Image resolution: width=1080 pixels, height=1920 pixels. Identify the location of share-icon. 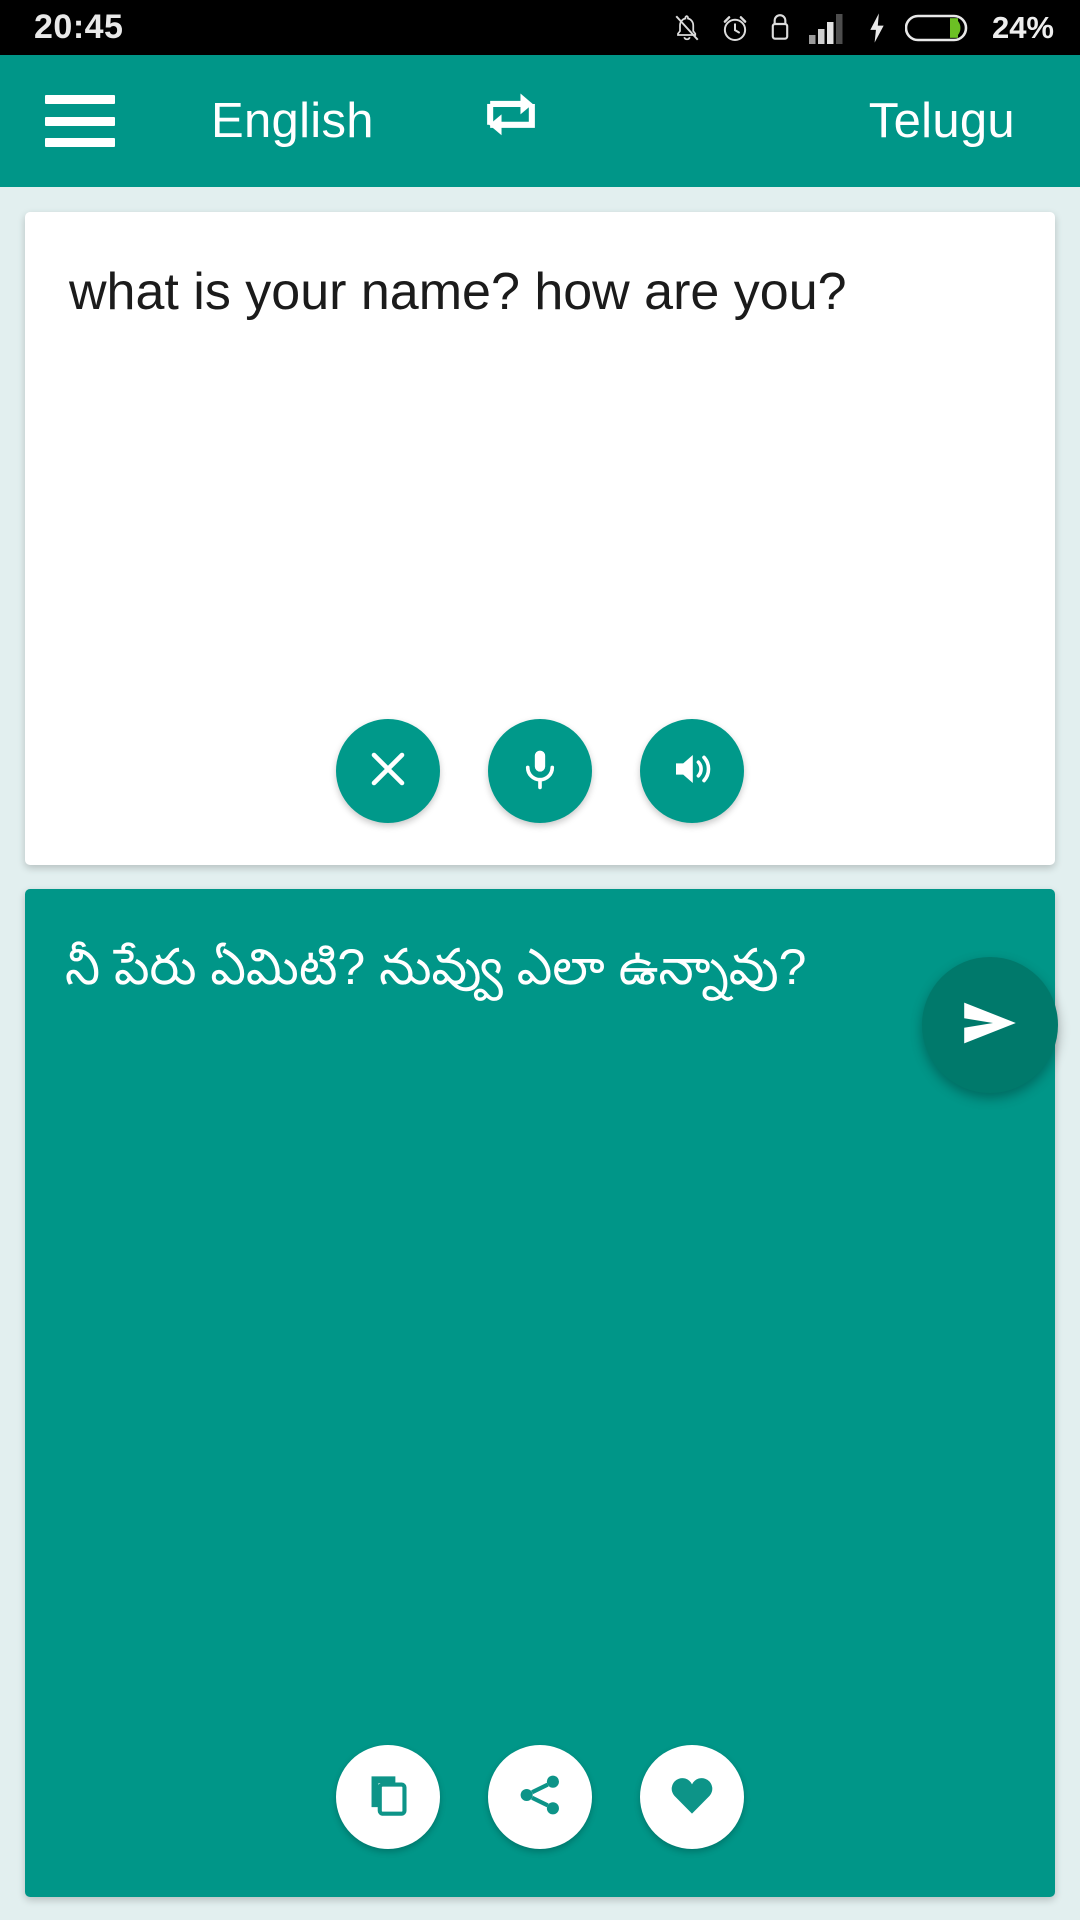
(540, 1797).